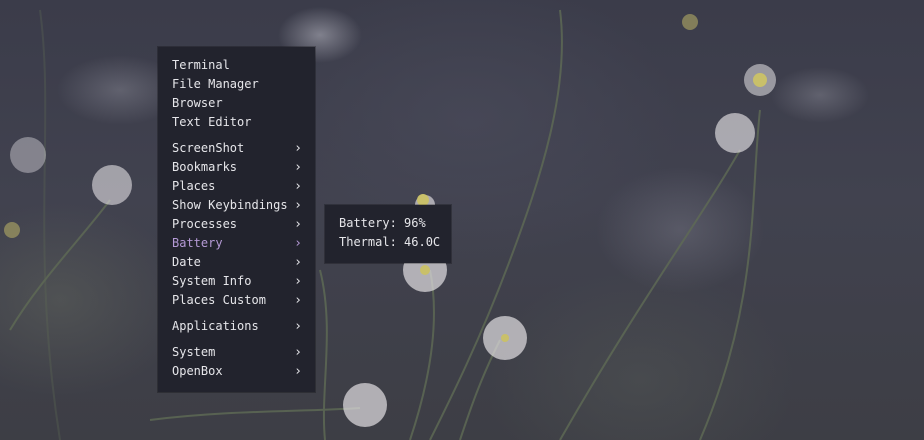 The height and width of the screenshot is (440, 924). What do you see at coordinates (194, 186) in the screenshot?
I see `menu-item-label: Places` at bounding box center [194, 186].